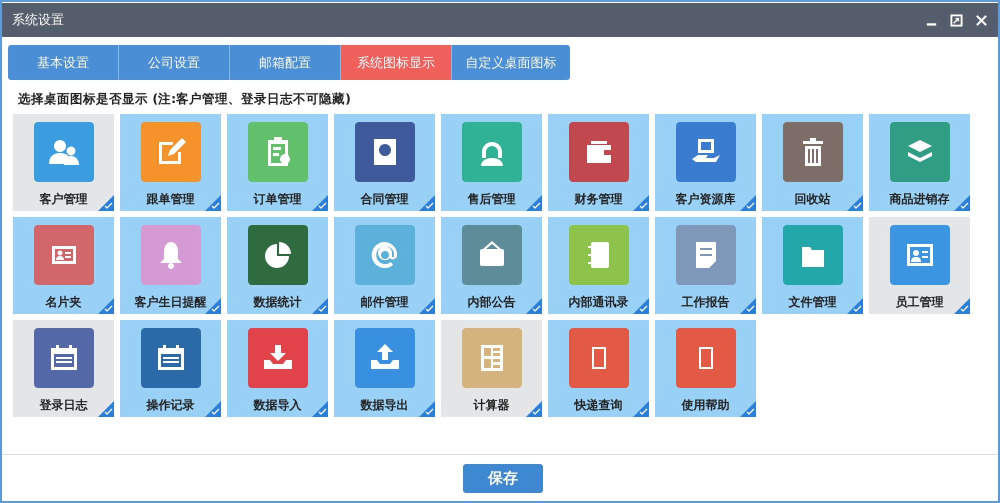  I want to click on tile-label: 售后管理, so click(492, 199).